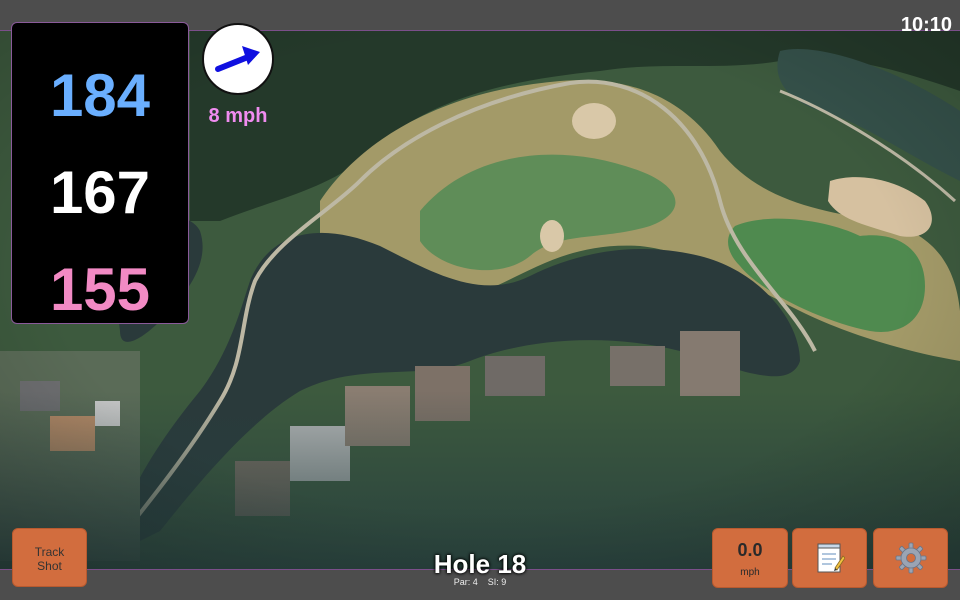  I want to click on arrow-right-icon, so click(237, 59).